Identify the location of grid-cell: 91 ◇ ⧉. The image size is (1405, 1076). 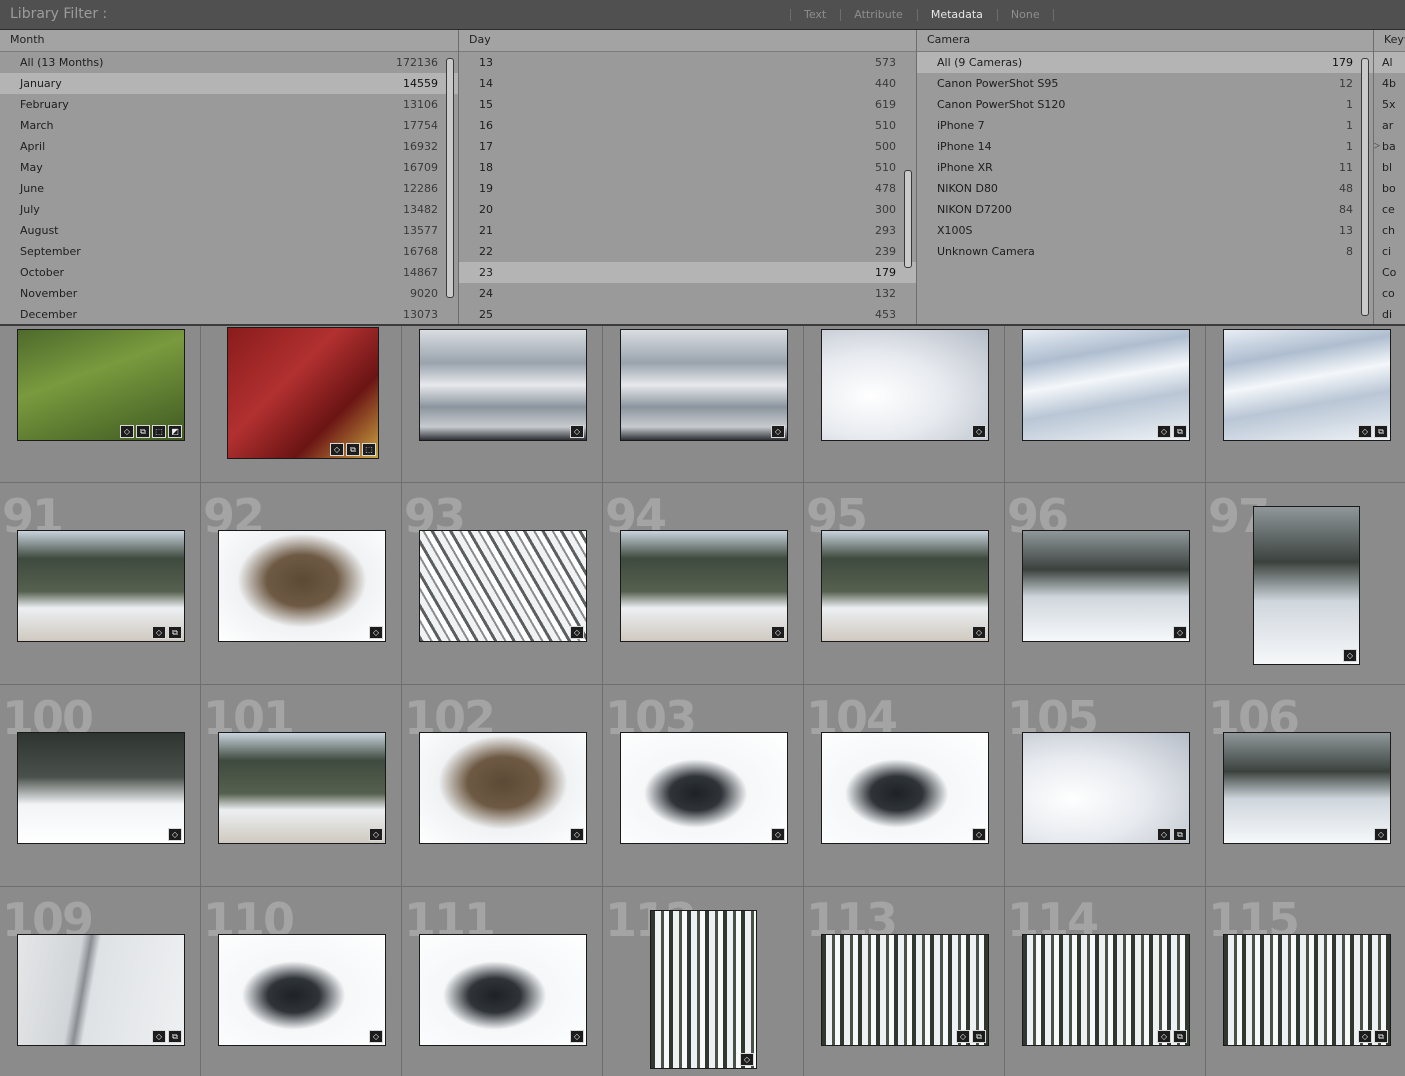
(100, 584).